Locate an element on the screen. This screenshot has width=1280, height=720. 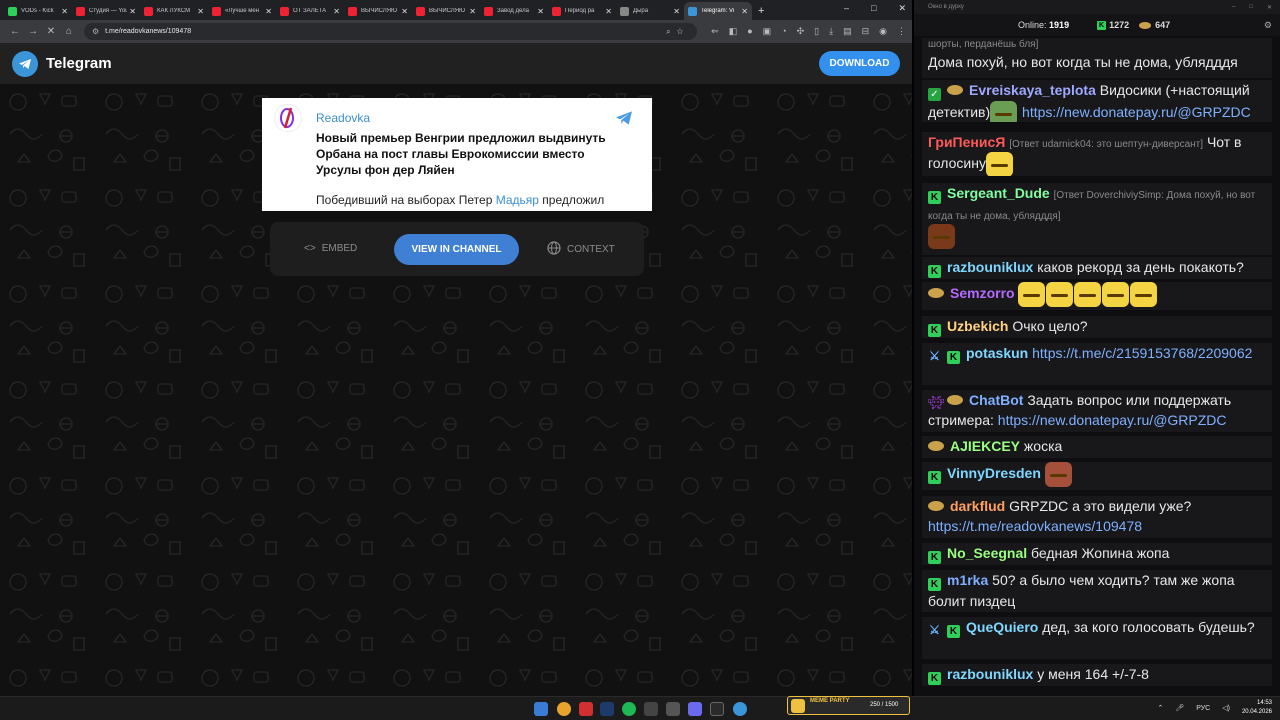
telegram-brand: Telegram is located at coordinates (79, 63).